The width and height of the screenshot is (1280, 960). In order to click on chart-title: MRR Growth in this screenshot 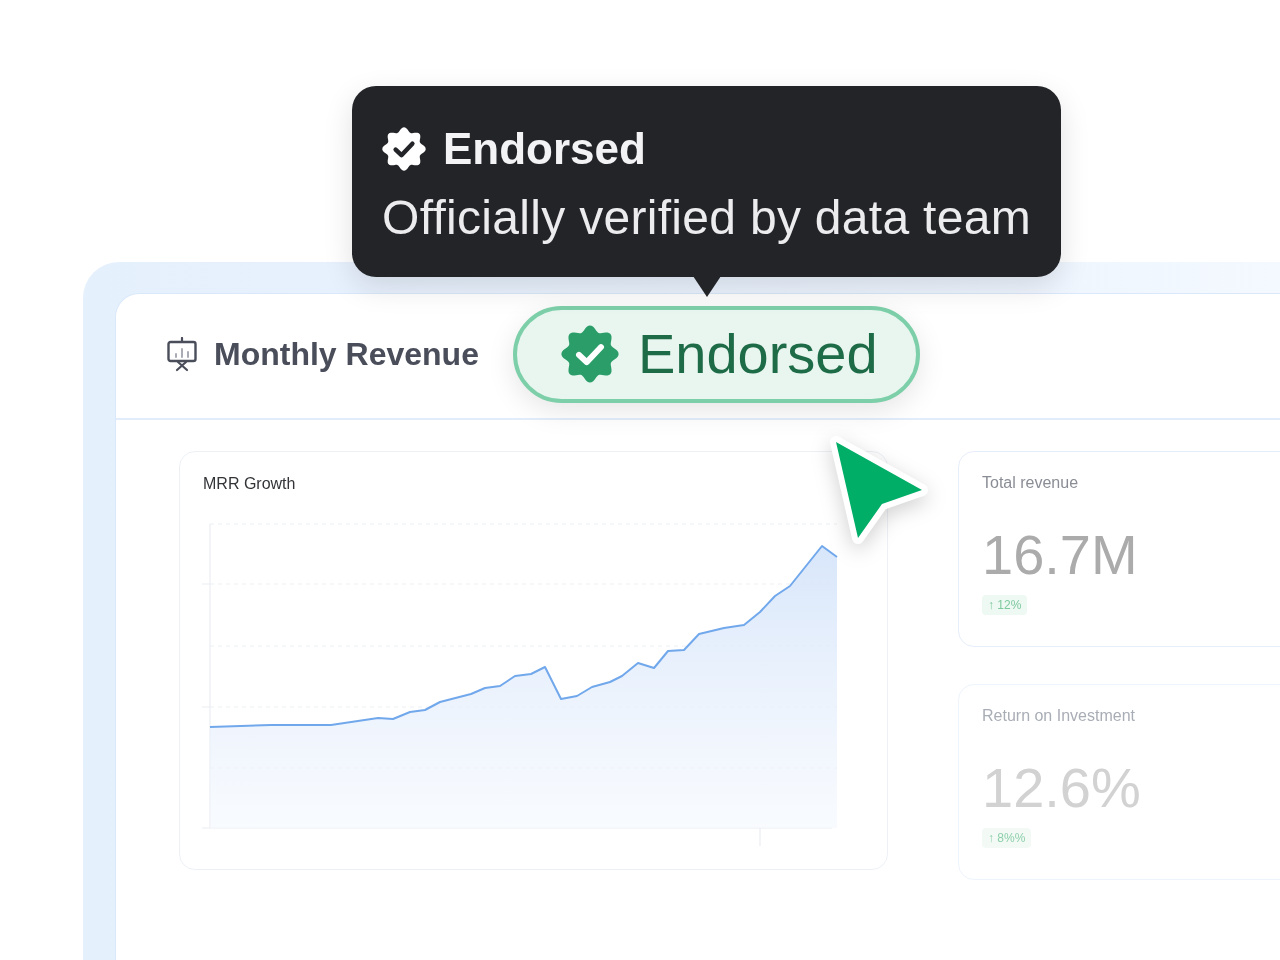, I will do `click(250, 484)`.